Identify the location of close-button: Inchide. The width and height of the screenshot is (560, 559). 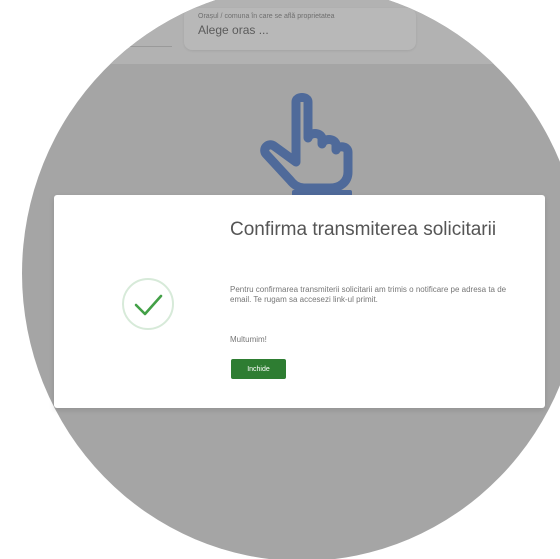
(258, 369).